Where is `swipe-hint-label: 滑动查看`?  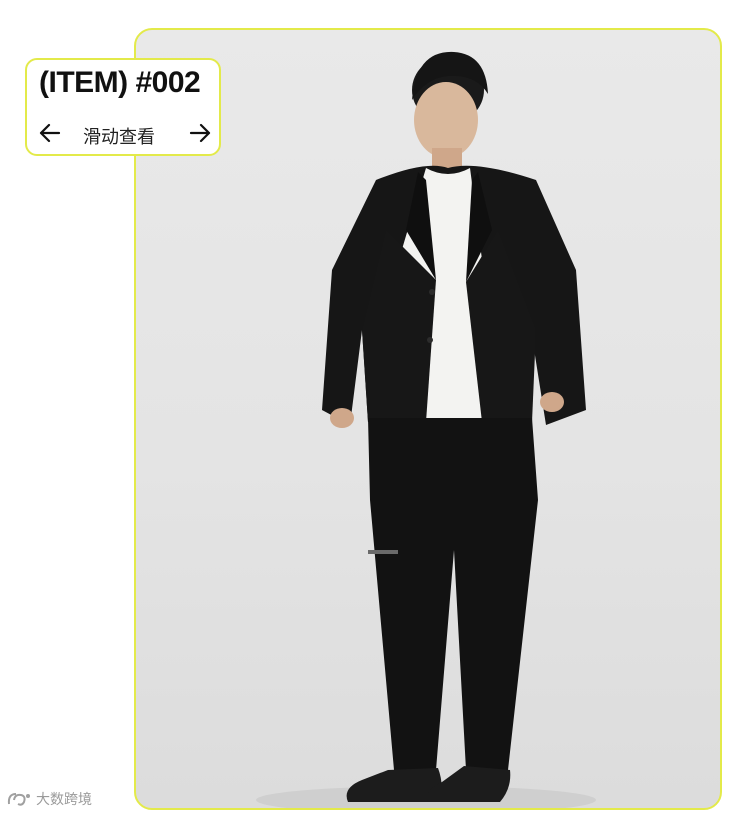
swipe-hint-label: 滑动查看 is located at coordinates (119, 137).